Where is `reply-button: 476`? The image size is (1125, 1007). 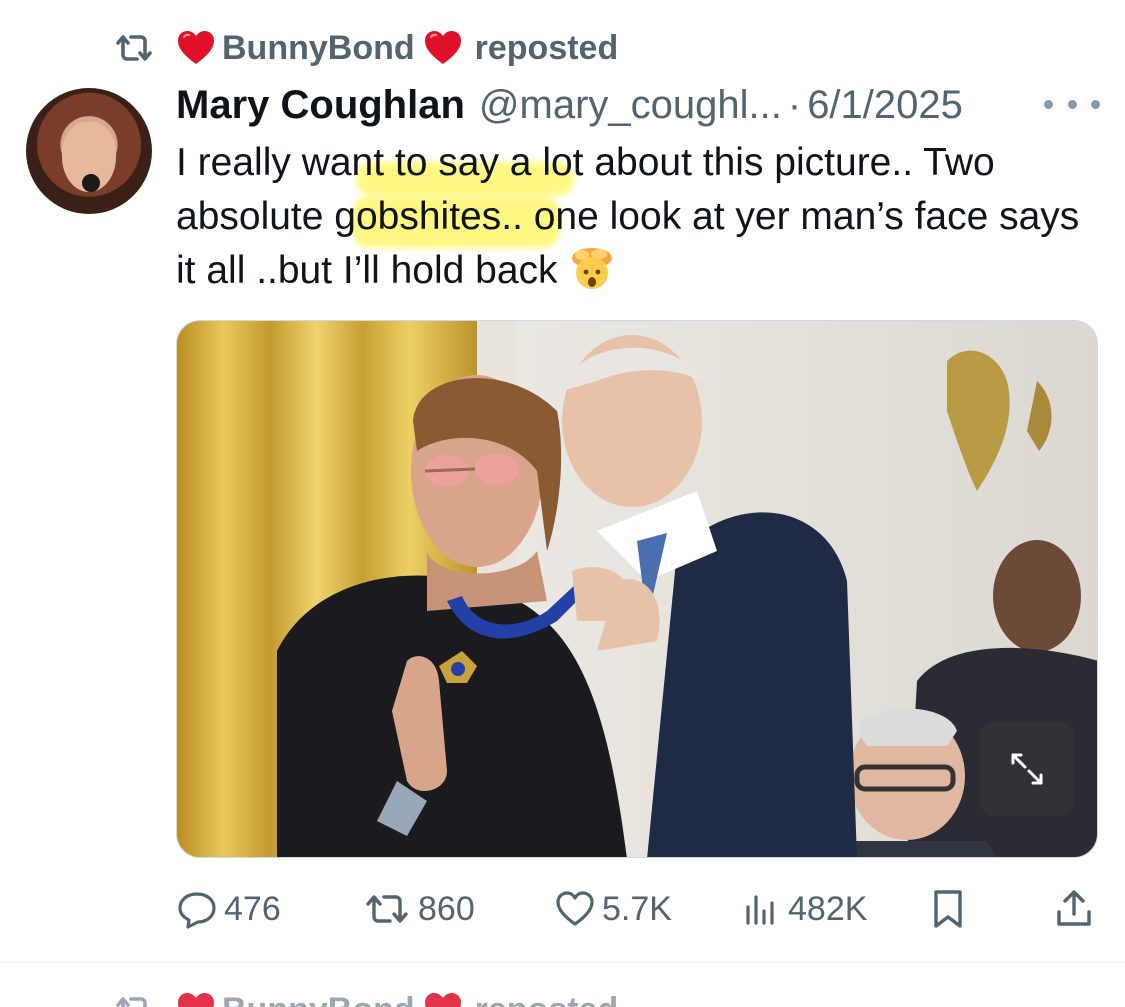
reply-button: 476 is located at coordinates (228, 909).